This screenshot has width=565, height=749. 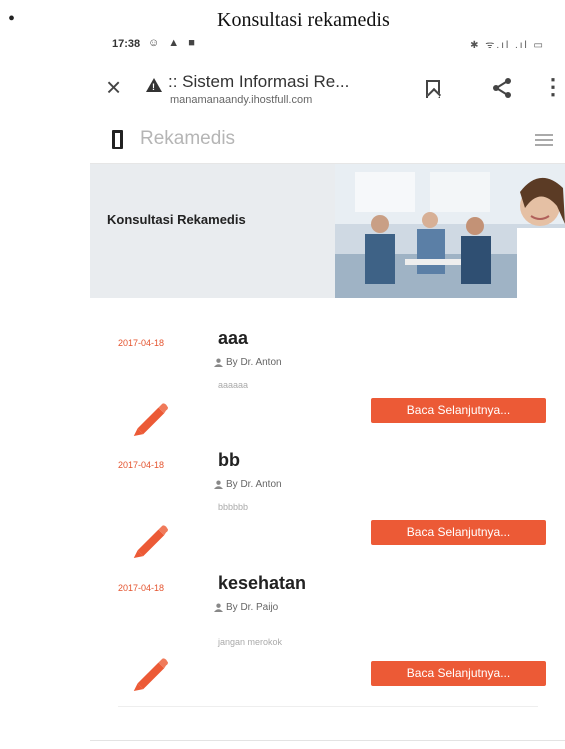 I want to click on caption-text: Konsultasi rekamedis, so click(x=303, y=20).